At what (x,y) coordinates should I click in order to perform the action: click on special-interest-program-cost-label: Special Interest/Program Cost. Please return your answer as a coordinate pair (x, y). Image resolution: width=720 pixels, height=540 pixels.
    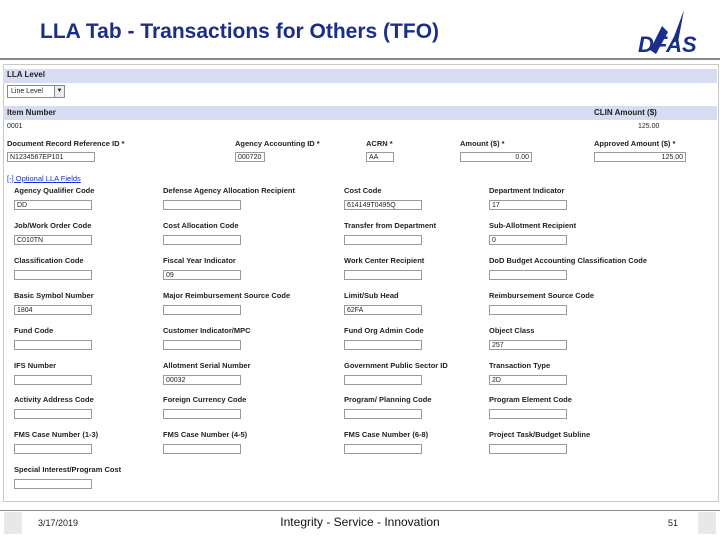
    Looking at the image, I should click on (68, 469).